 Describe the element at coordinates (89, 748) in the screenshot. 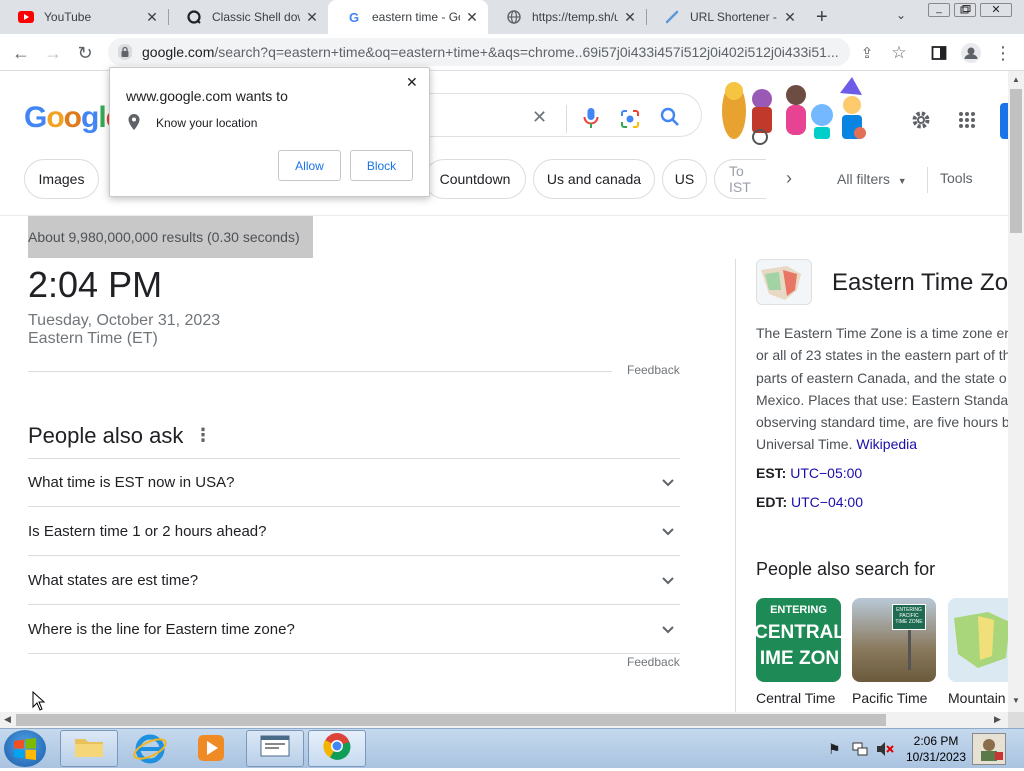

I see `taskbar-explorer` at that location.